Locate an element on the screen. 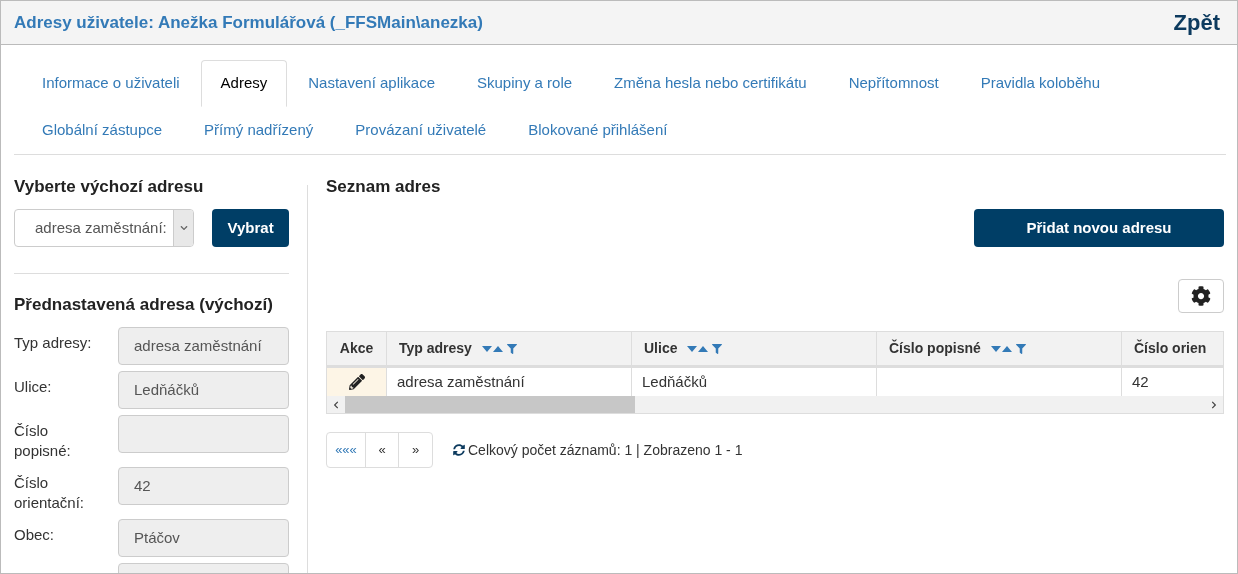 This screenshot has height=574, width=1238. tab: Globální zástupce is located at coordinates (102, 130).